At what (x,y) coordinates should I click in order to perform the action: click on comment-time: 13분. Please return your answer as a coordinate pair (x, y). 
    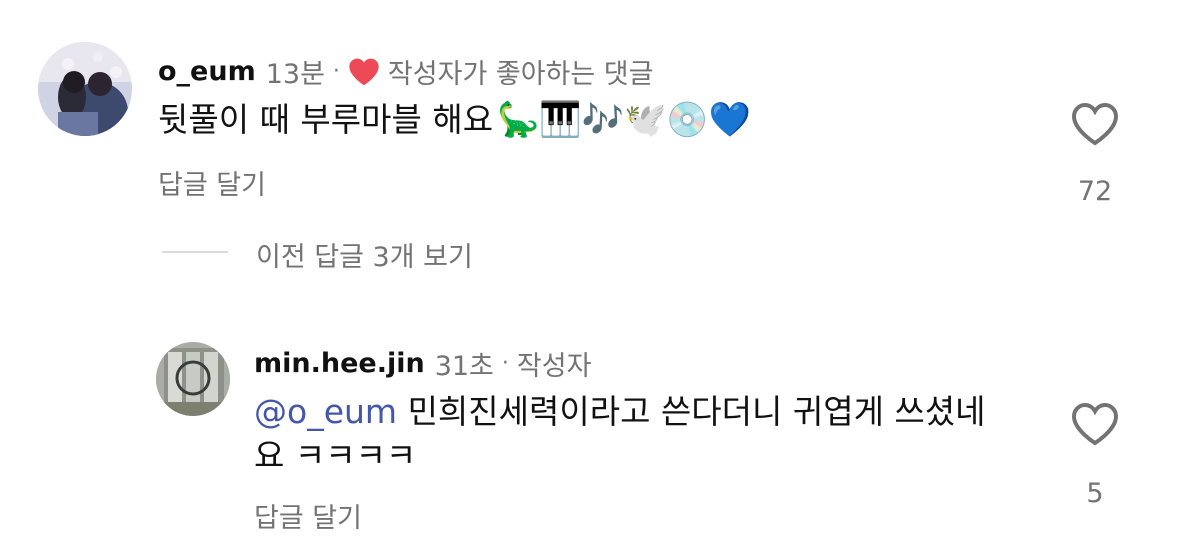
    Looking at the image, I should click on (295, 74).